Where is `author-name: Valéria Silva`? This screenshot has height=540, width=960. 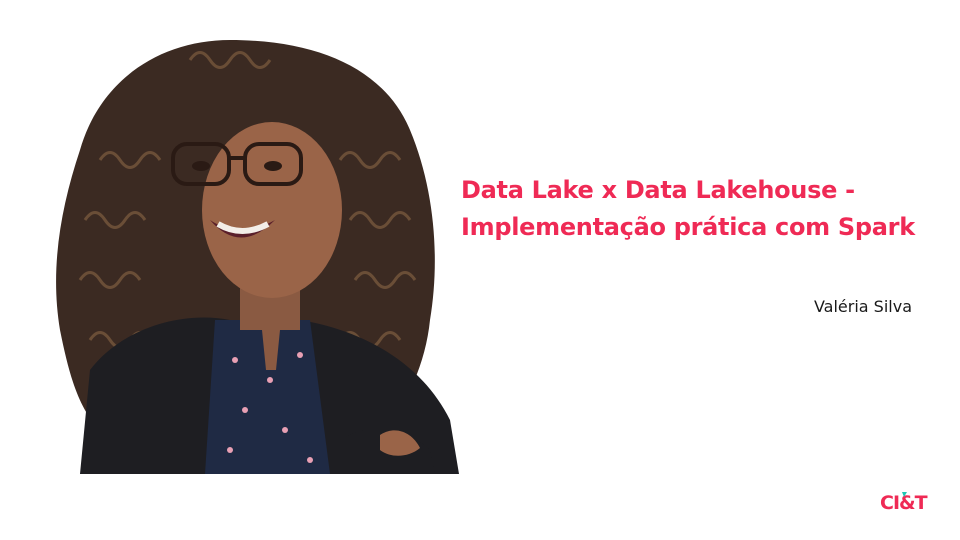 author-name: Valéria Silva is located at coordinates (862, 306).